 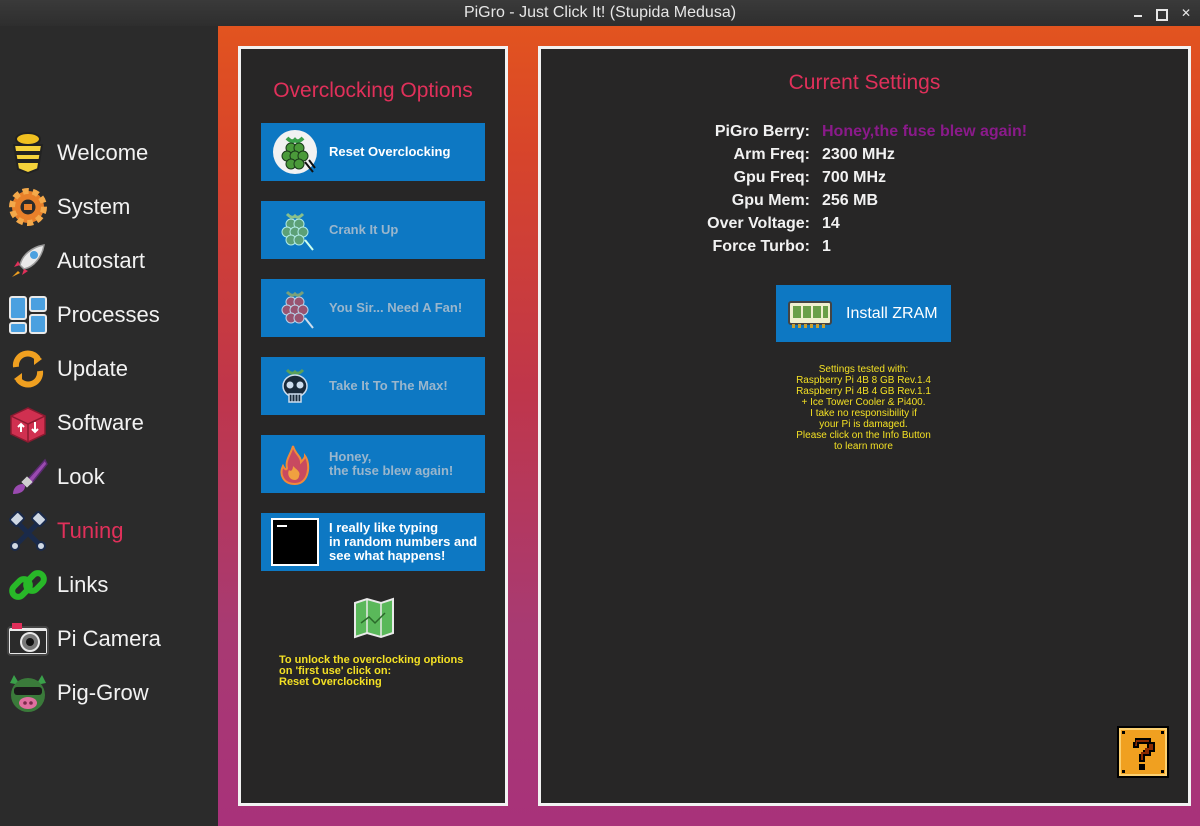 What do you see at coordinates (864, 249) in the screenshot?
I see `setting-row: Force Turbo: 1` at bounding box center [864, 249].